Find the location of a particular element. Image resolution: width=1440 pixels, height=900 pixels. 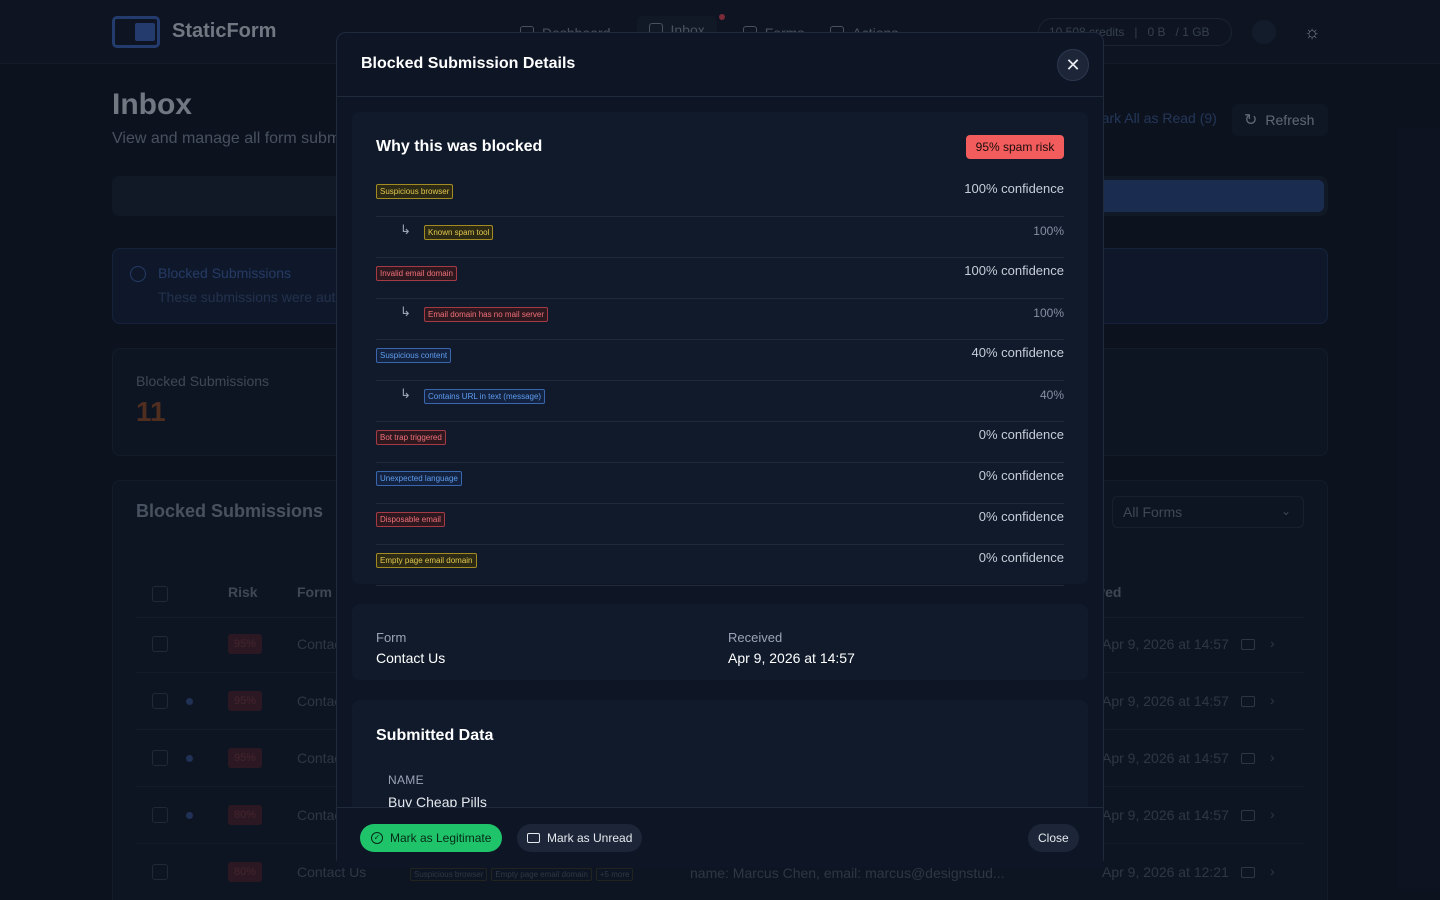

close-button: Close is located at coordinates (1053, 838).